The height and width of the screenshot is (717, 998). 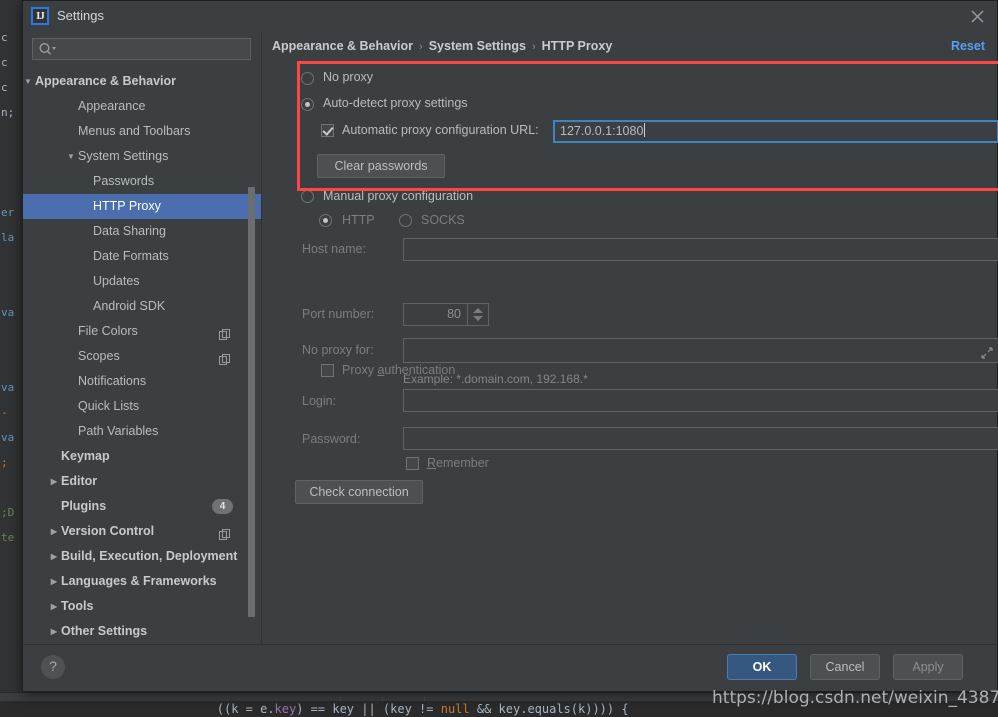 I want to click on host-name-input, so click(x=700, y=249).